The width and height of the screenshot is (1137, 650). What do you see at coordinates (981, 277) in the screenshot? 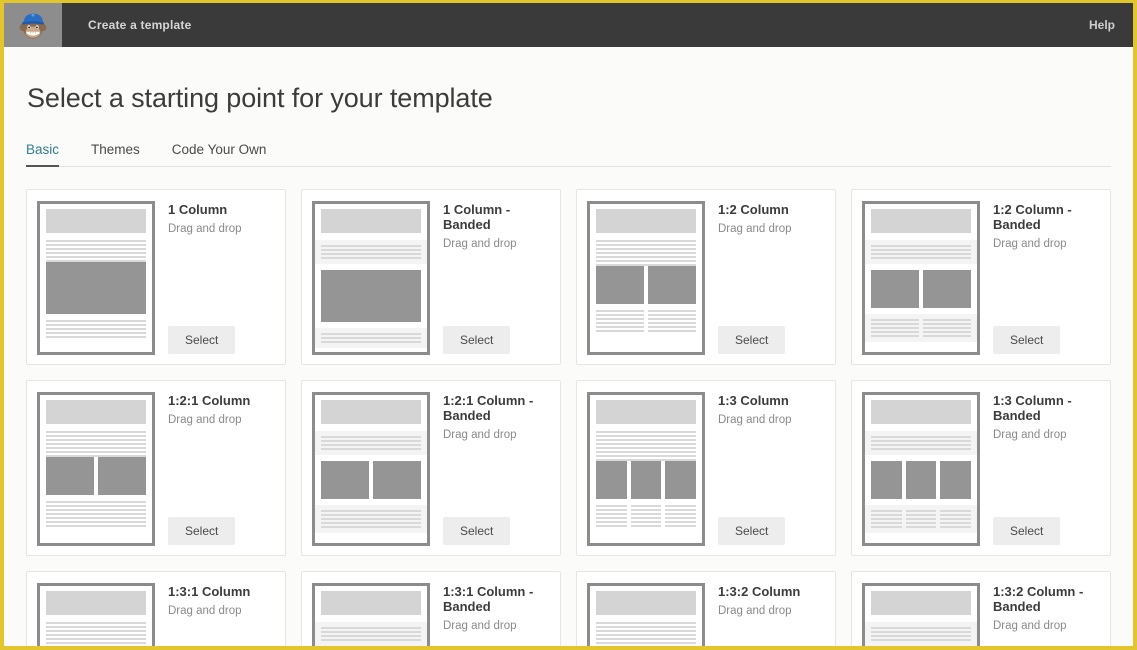
I see `template-card: 1:2 Column - Banded Drag and drop Select` at bounding box center [981, 277].